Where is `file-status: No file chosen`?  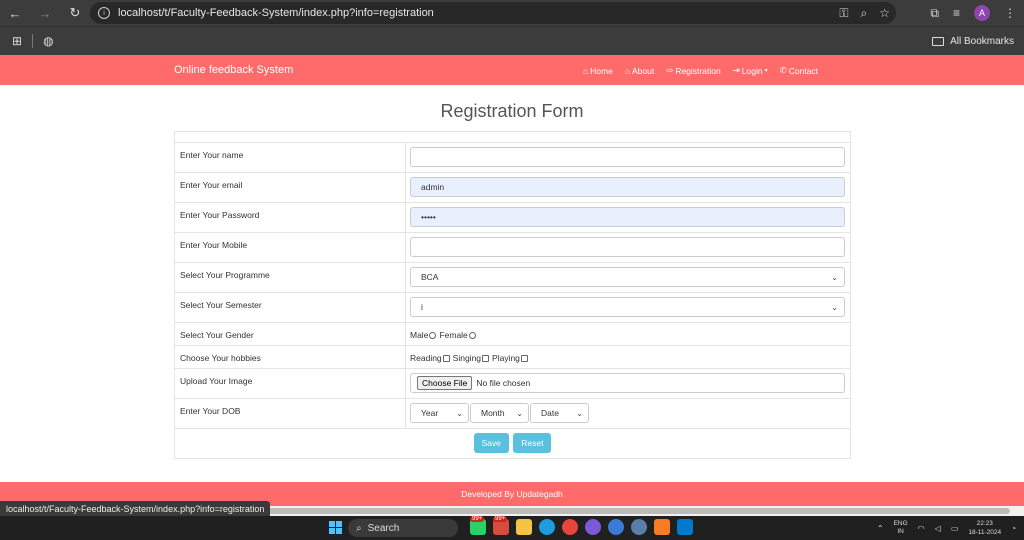
file-status: No file chosen is located at coordinates (503, 383).